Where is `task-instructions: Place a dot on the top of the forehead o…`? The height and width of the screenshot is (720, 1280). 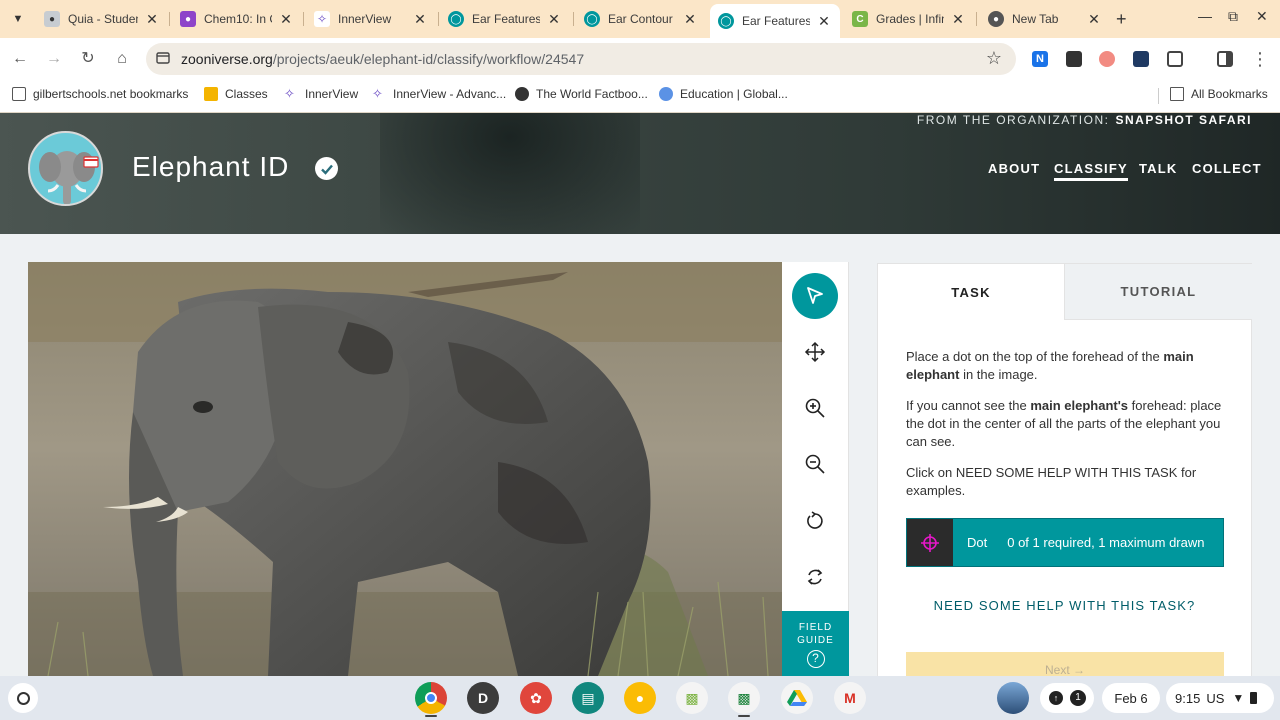
task-instructions: Place a dot on the top of the forehead o… is located at coordinates (1066, 430).